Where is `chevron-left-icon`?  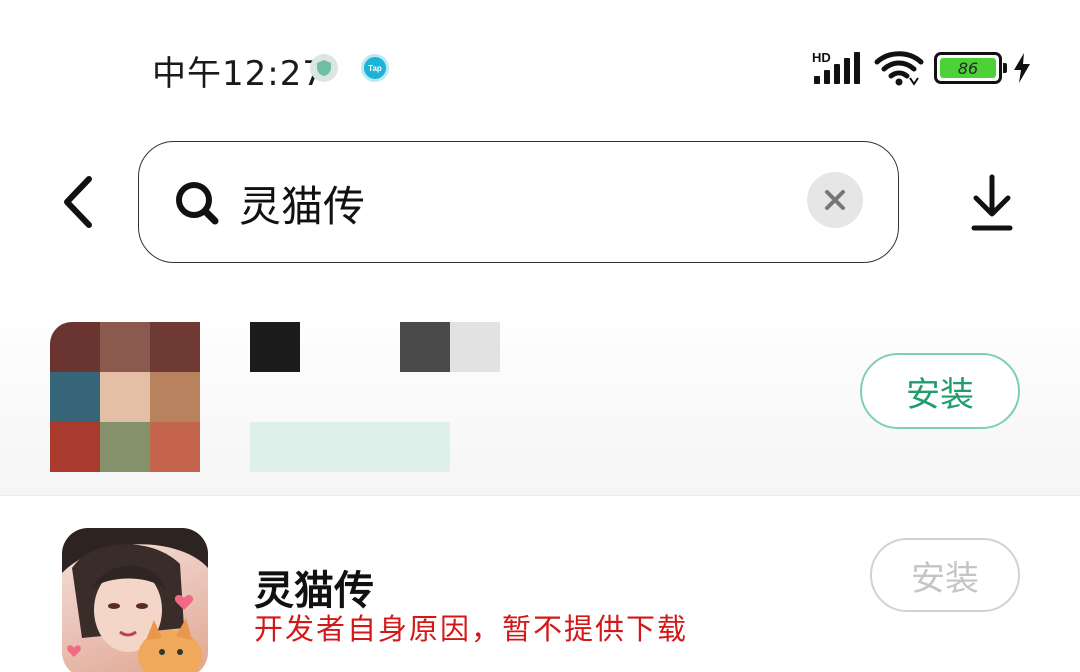
chevron-left-icon is located at coordinates (78, 202).